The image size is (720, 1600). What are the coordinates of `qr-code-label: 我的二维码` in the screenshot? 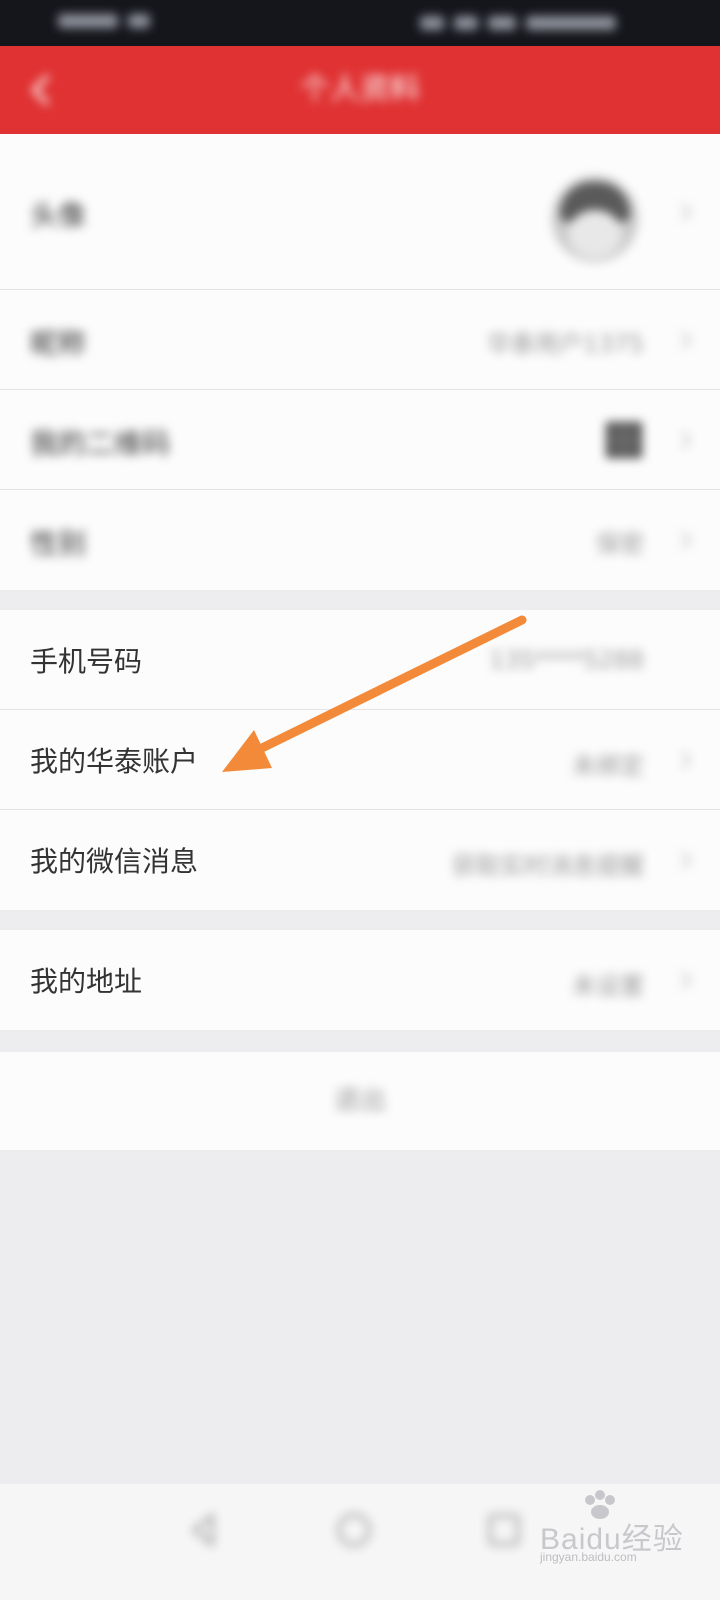 It's located at (100, 443).